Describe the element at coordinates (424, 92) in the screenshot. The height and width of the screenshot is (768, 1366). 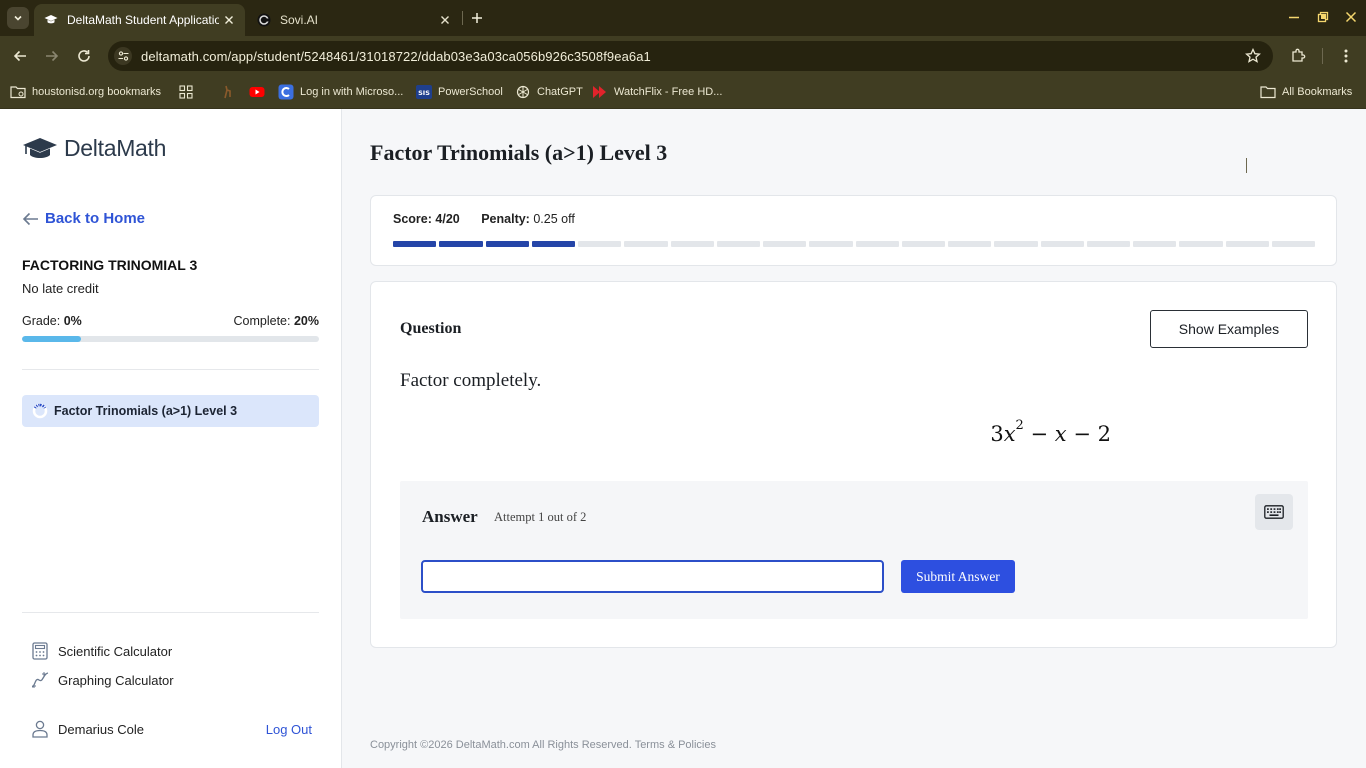
I see `sis-icon: SIS` at that location.